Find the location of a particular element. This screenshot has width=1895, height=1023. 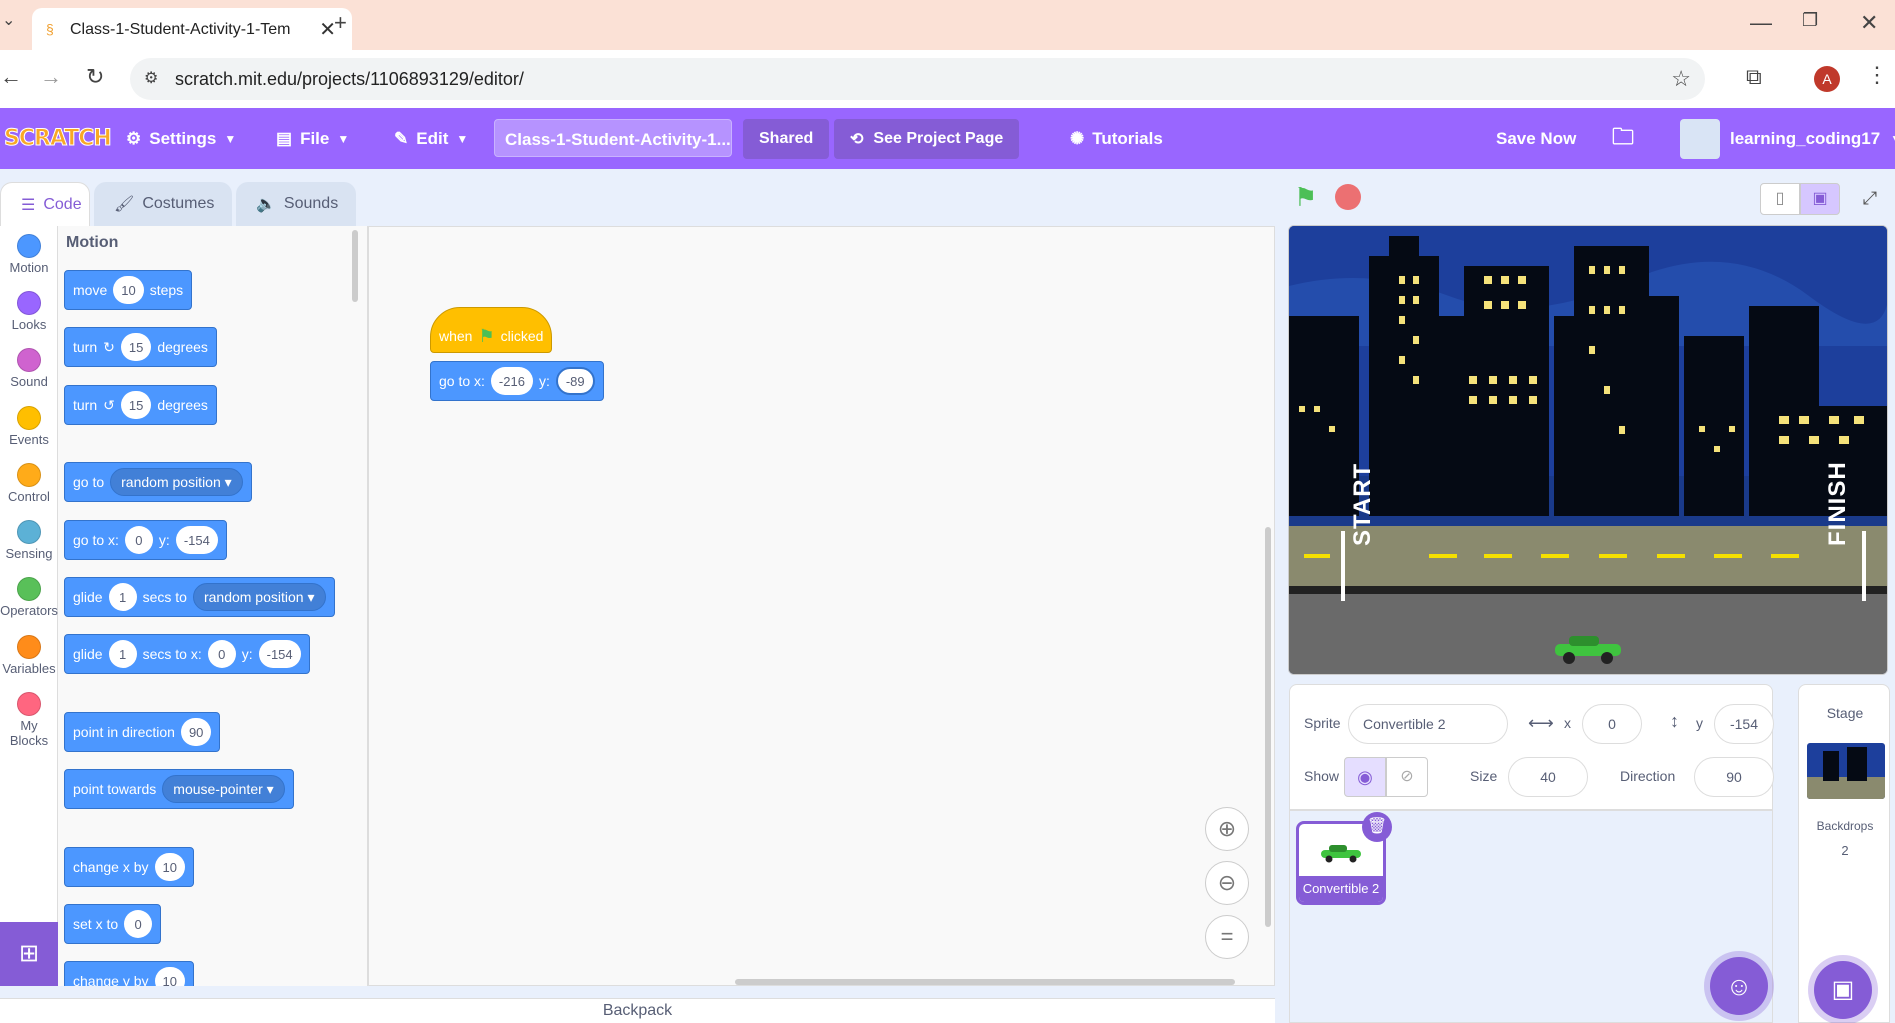

glide-to-block: glide 1 secs to random position ▾ is located at coordinates (199, 597).